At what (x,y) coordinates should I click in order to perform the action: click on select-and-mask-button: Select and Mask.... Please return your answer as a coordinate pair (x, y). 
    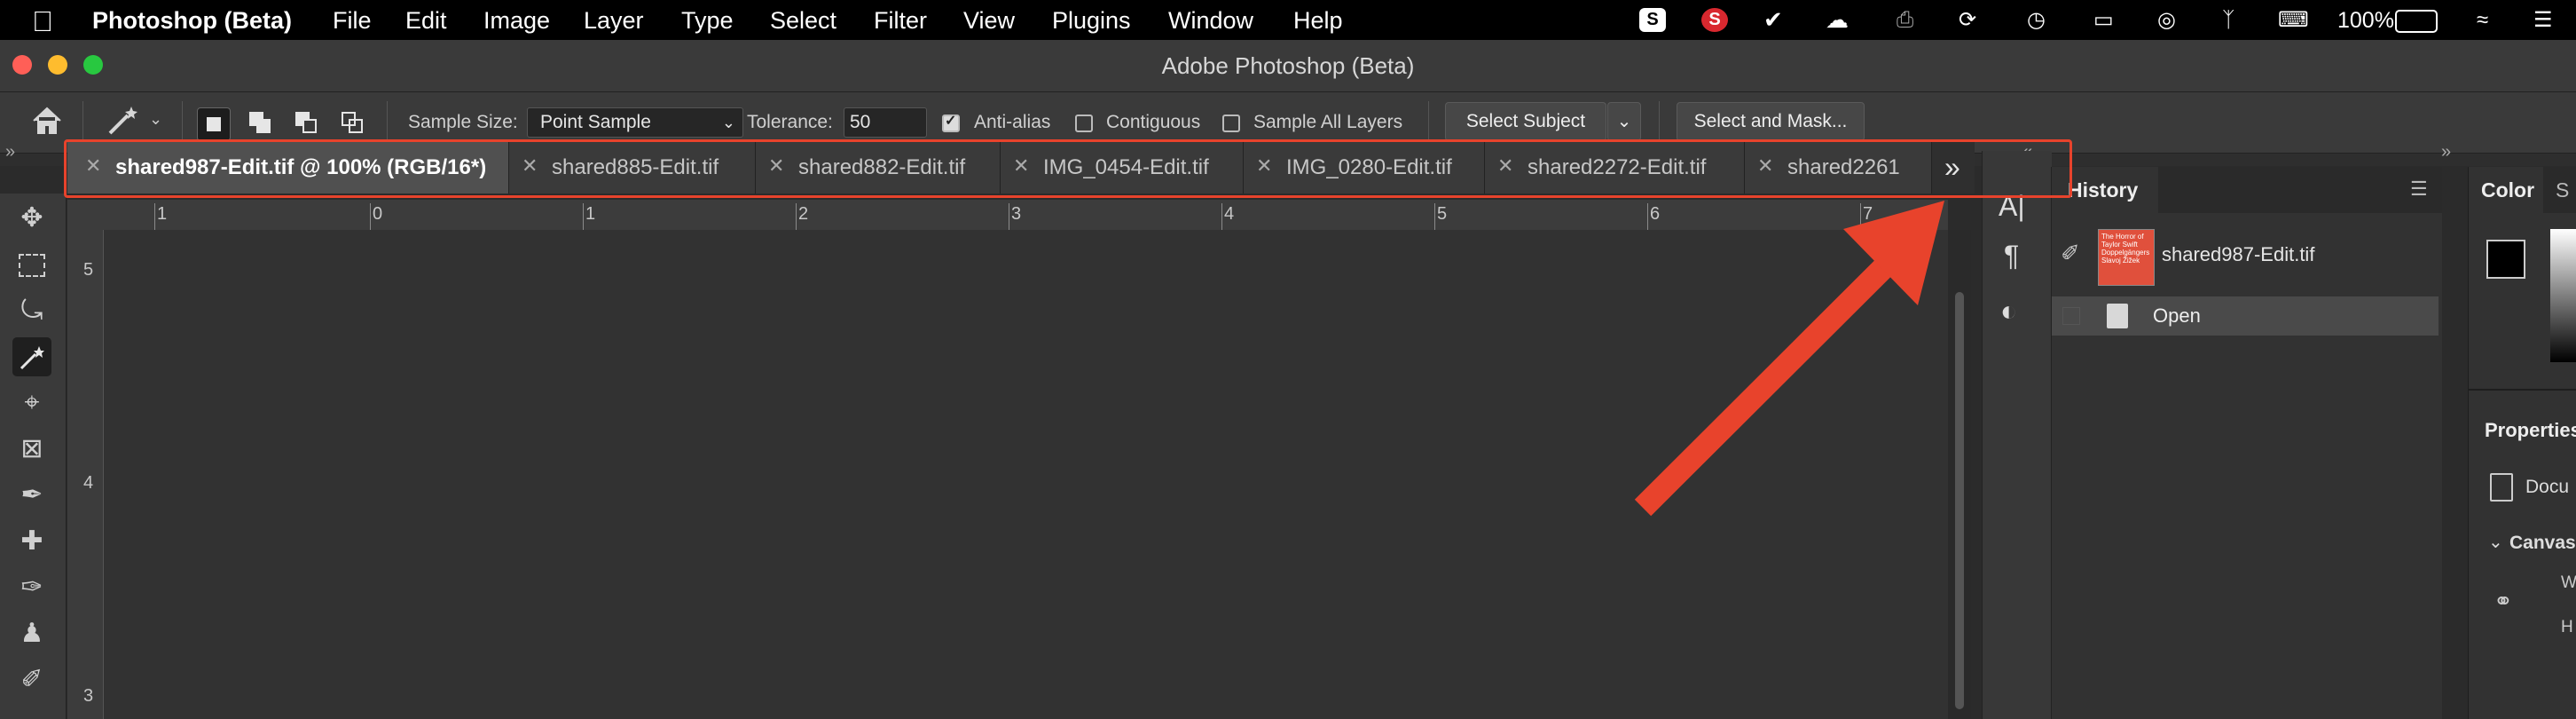
    Looking at the image, I should click on (1771, 121).